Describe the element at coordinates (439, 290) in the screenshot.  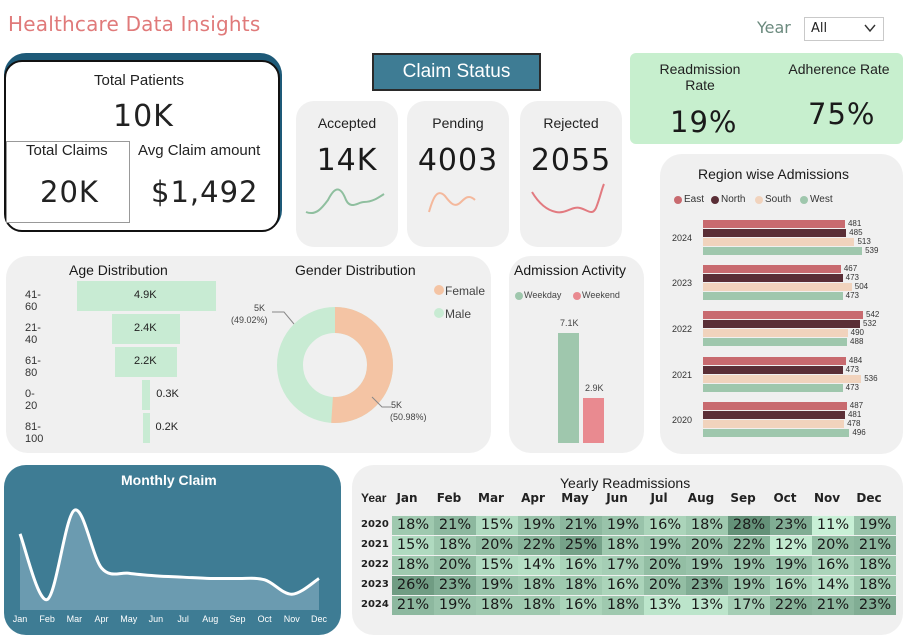
I see `legend-female-swatch` at that location.